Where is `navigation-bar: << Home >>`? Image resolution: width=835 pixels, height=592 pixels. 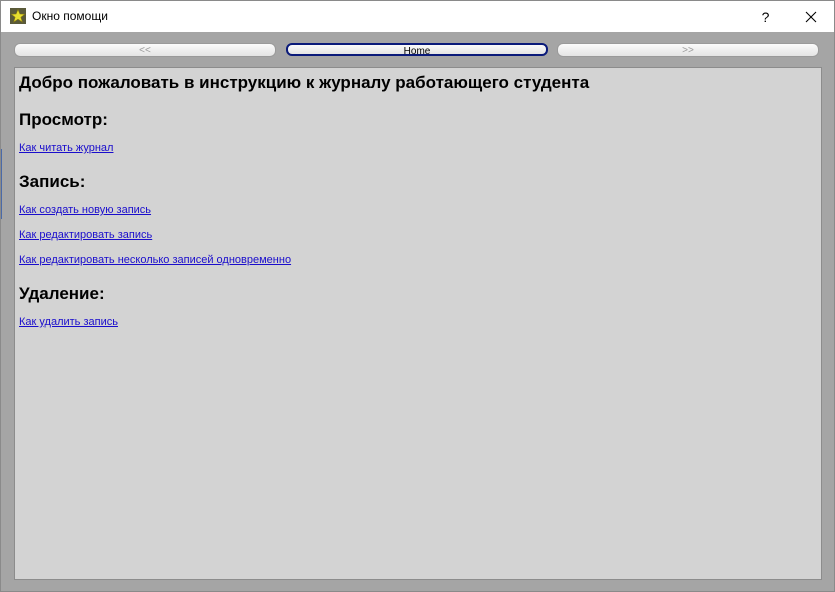 navigation-bar: << Home >> is located at coordinates (418, 51).